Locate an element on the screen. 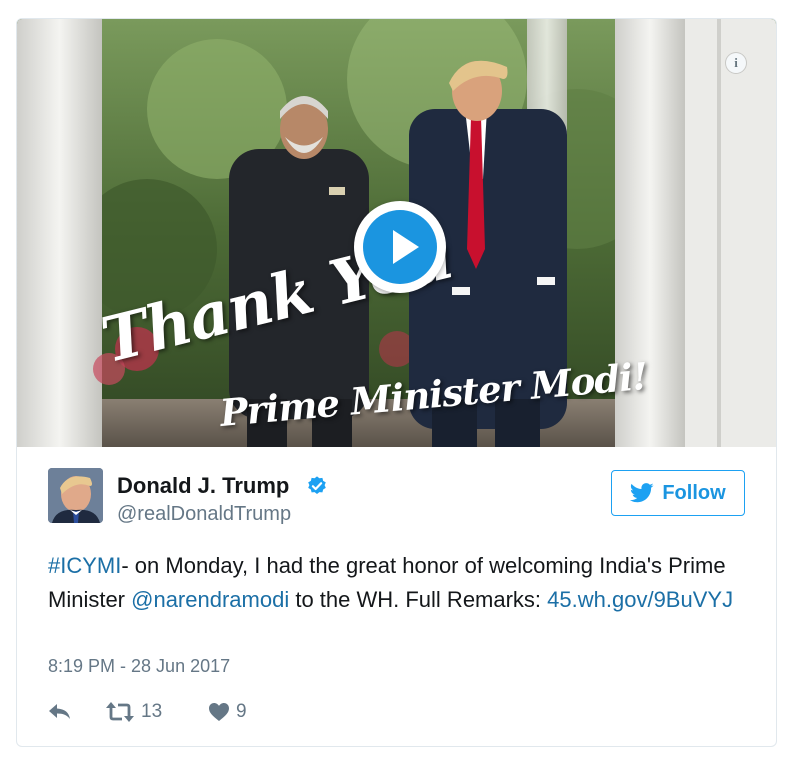 The width and height of the screenshot is (799, 775). avatar-image is located at coordinates (75, 495).